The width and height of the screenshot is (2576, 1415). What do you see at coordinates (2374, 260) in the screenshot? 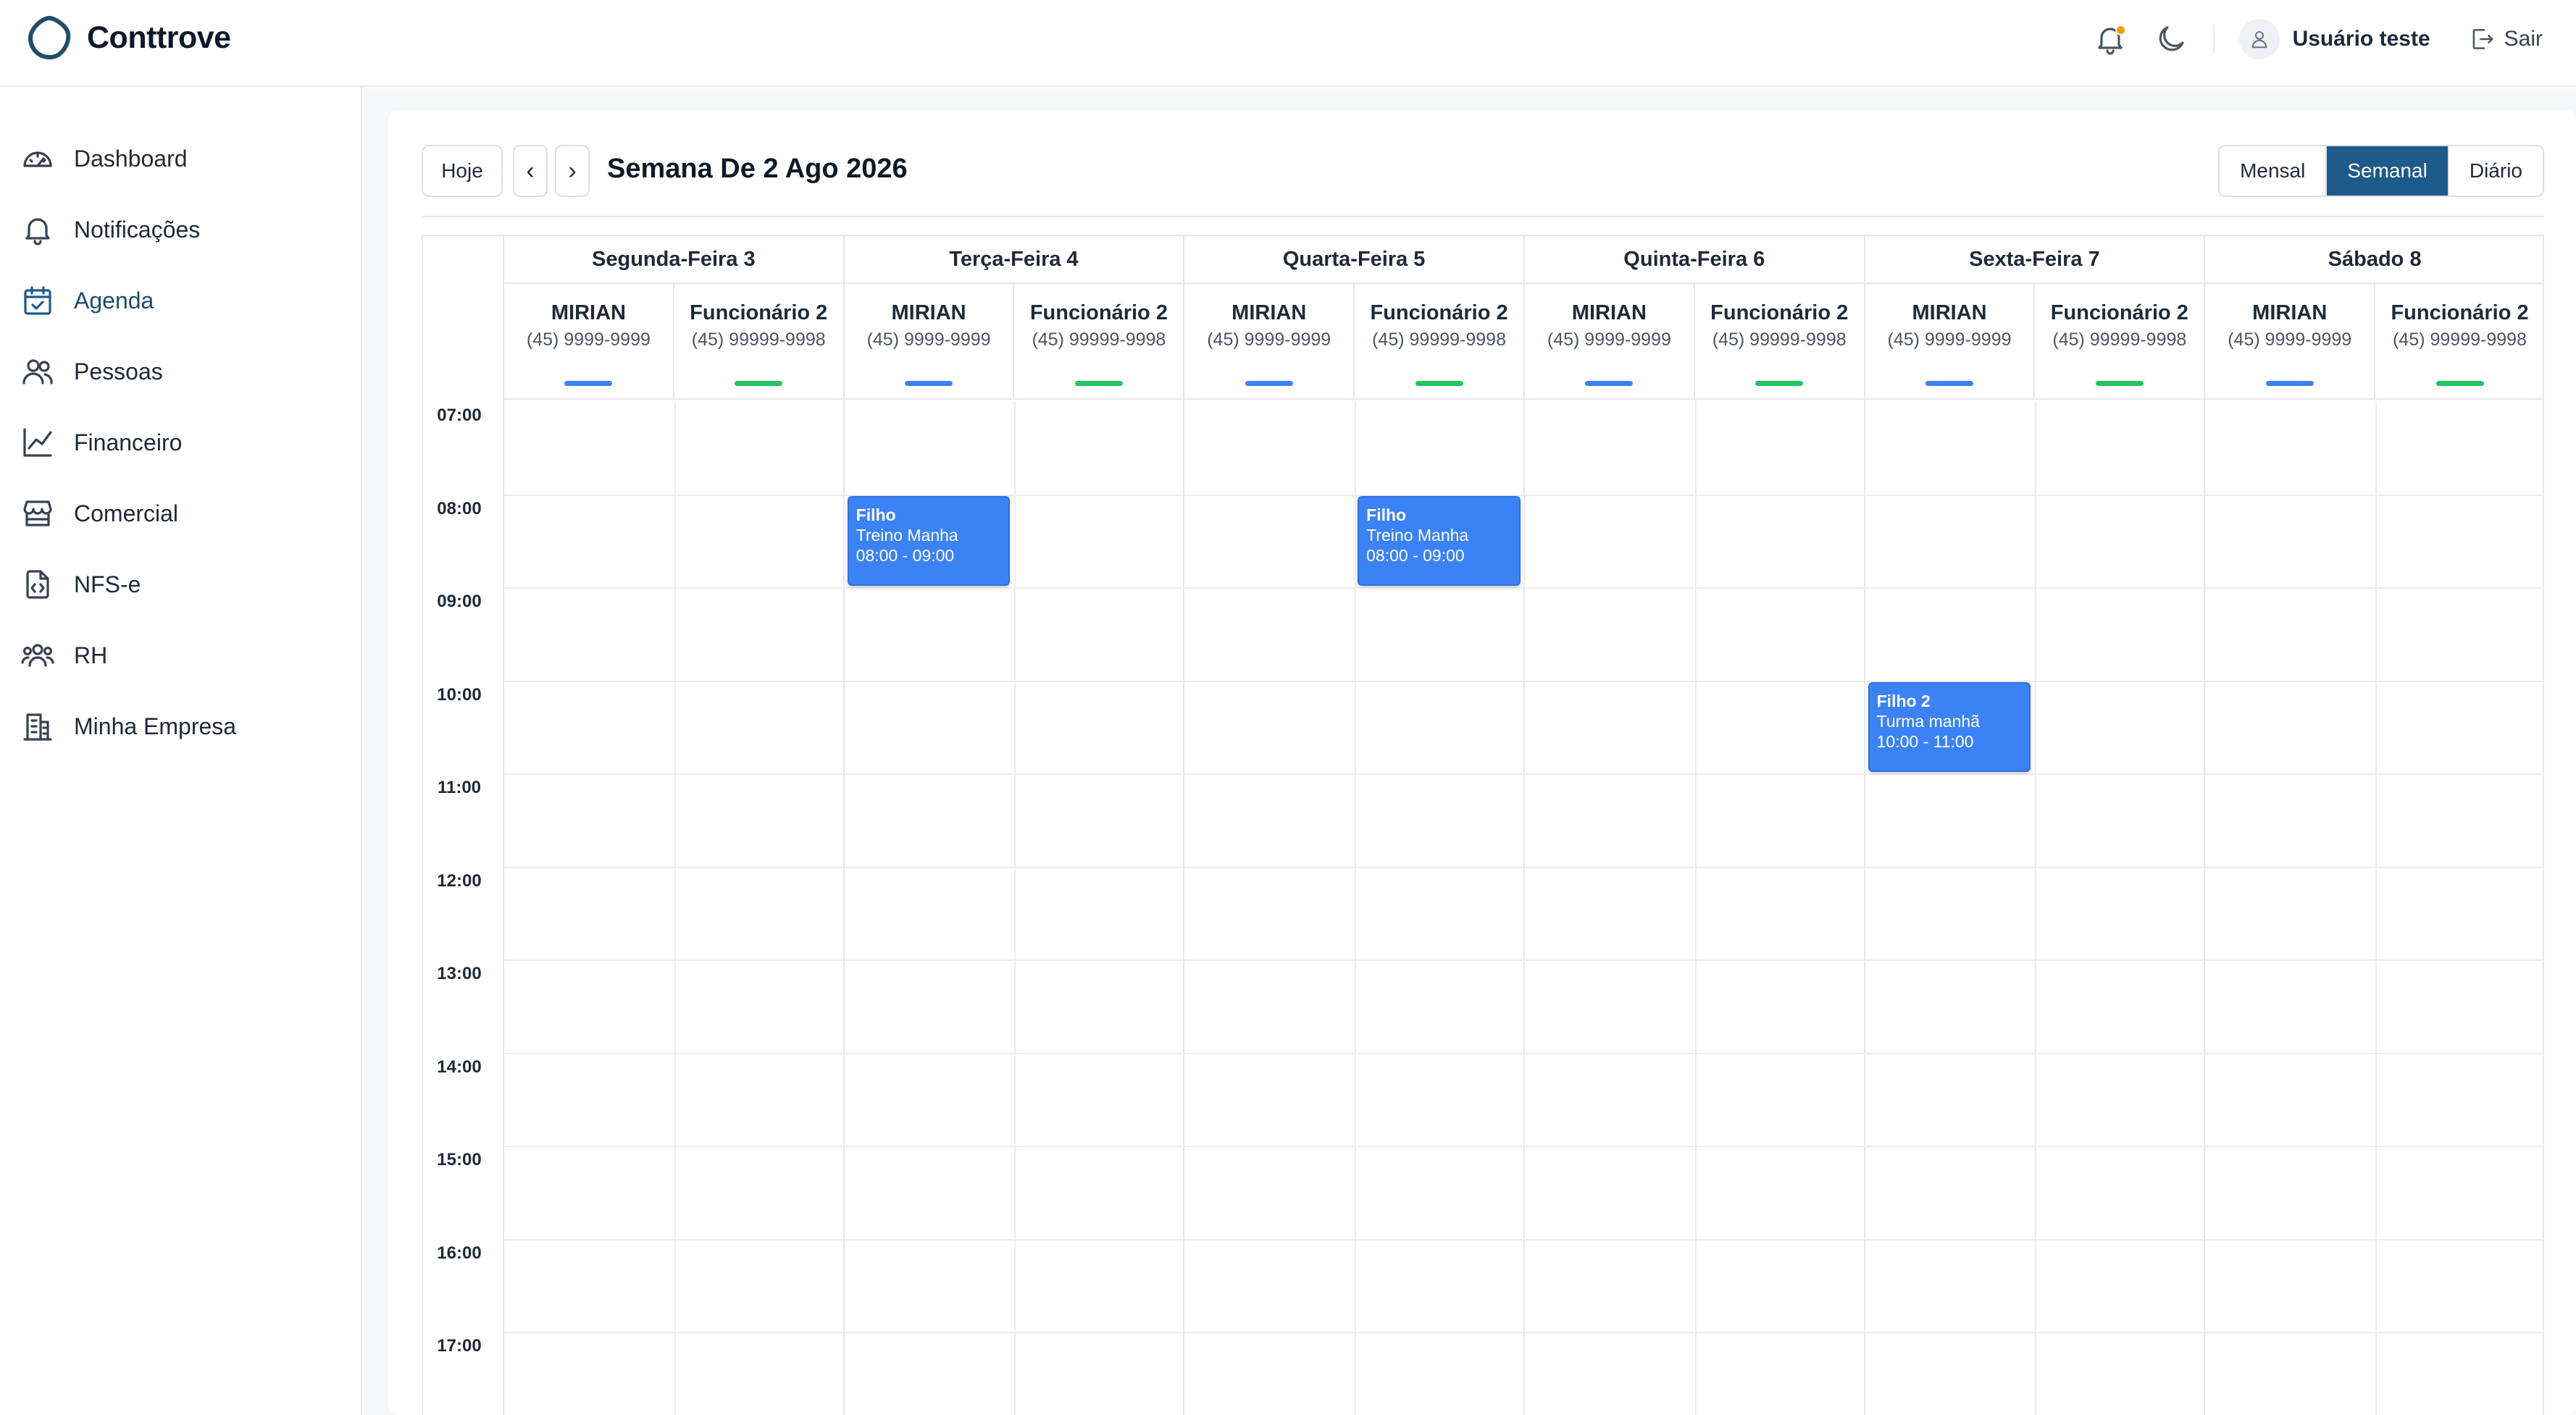
I see `day-header: Sábado 8` at bounding box center [2374, 260].